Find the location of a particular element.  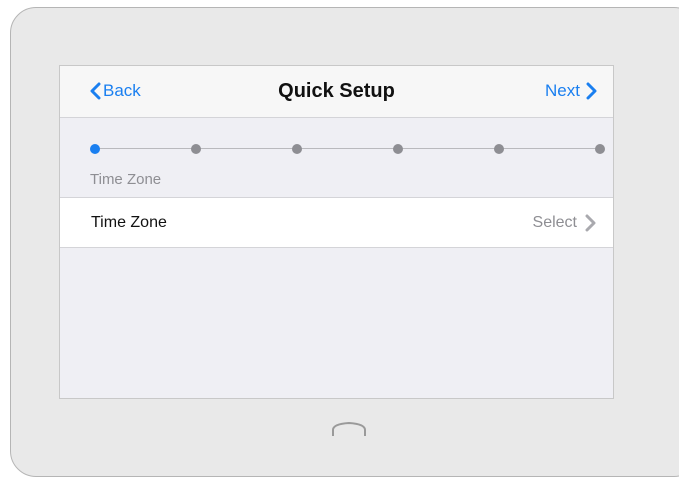

next-button: Next is located at coordinates (579, 91).